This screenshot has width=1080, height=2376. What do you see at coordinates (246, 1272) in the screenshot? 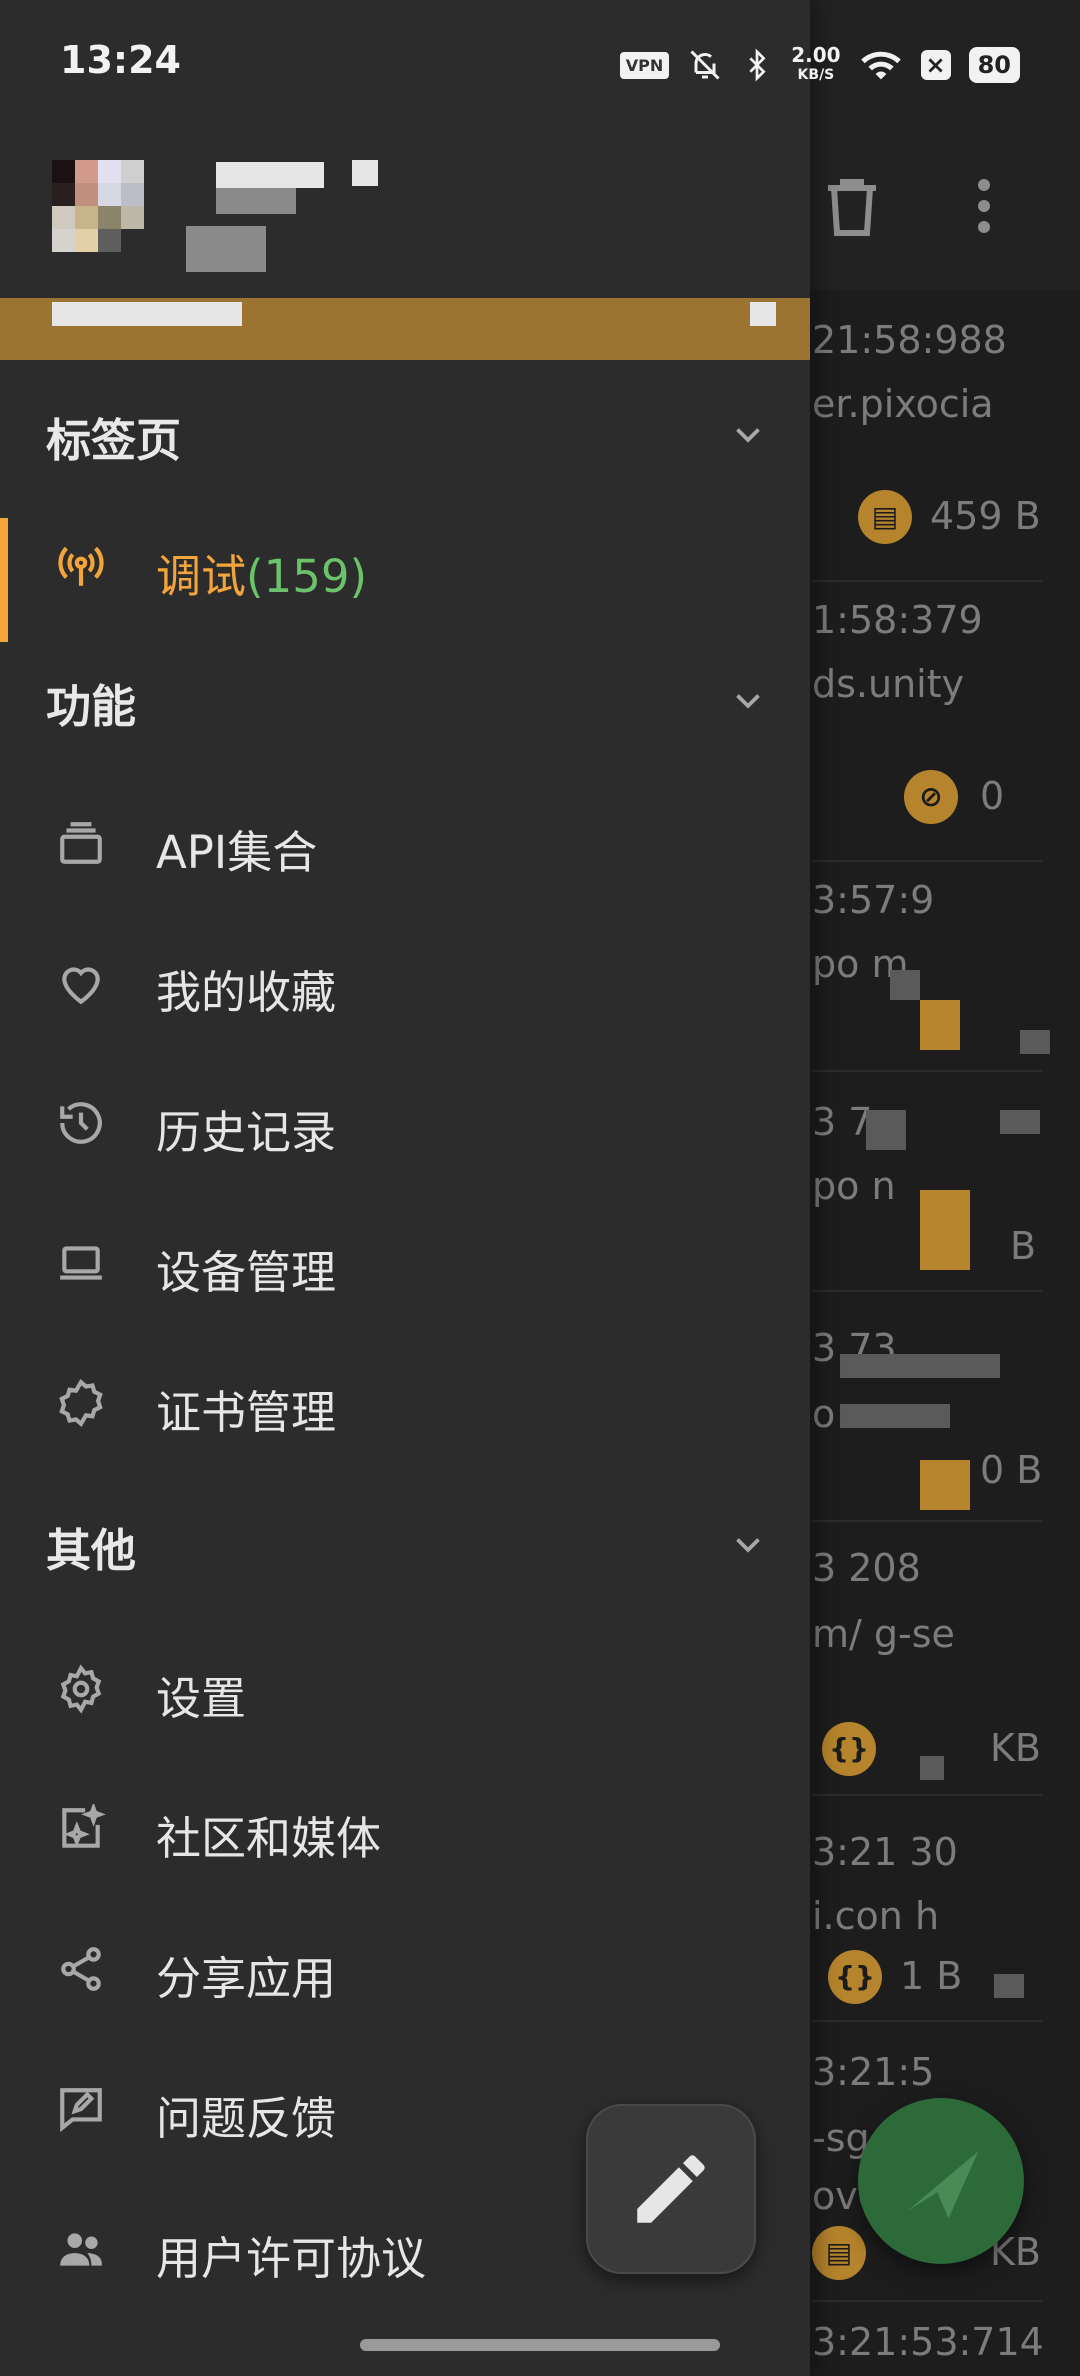
I see `drawer-item-label: 设备管理` at bounding box center [246, 1272].